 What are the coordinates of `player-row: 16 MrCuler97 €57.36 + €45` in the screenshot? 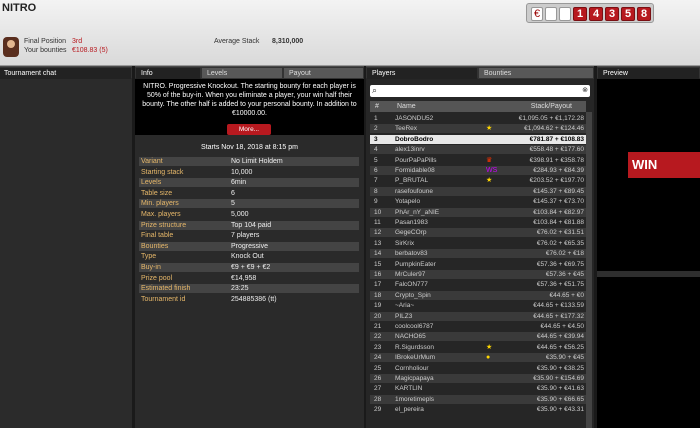 It's located at (478, 274).